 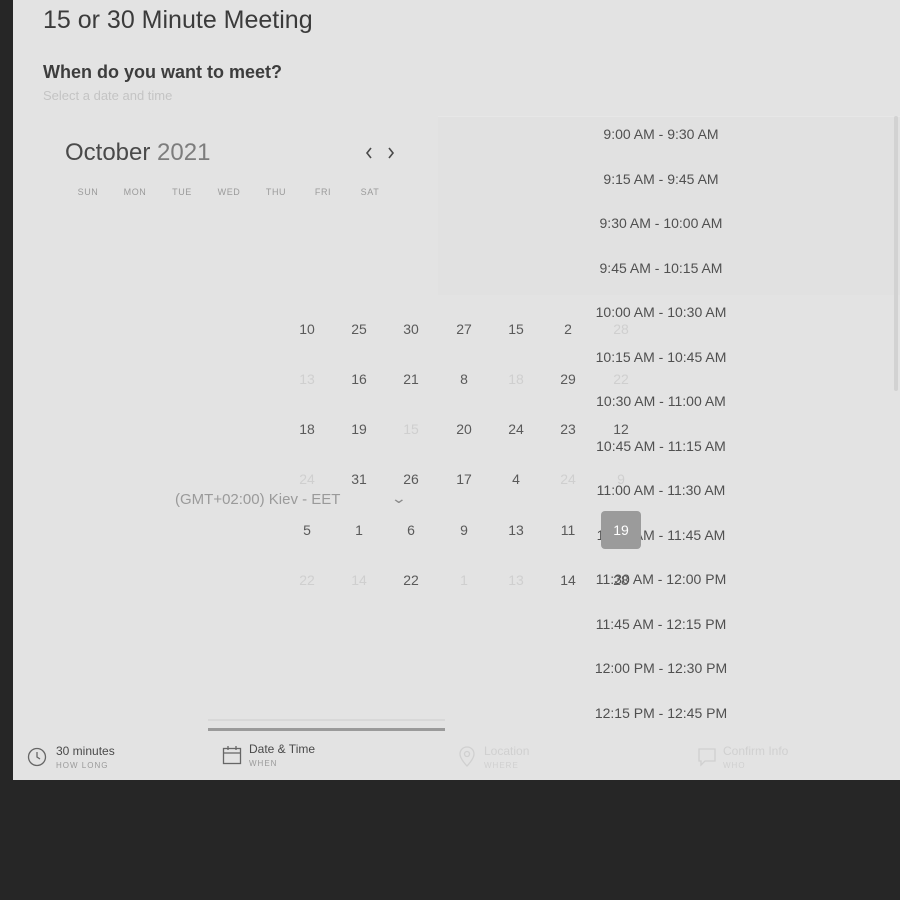 What do you see at coordinates (568, 329) in the screenshot?
I see `calendar-day: 2` at bounding box center [568, 329].